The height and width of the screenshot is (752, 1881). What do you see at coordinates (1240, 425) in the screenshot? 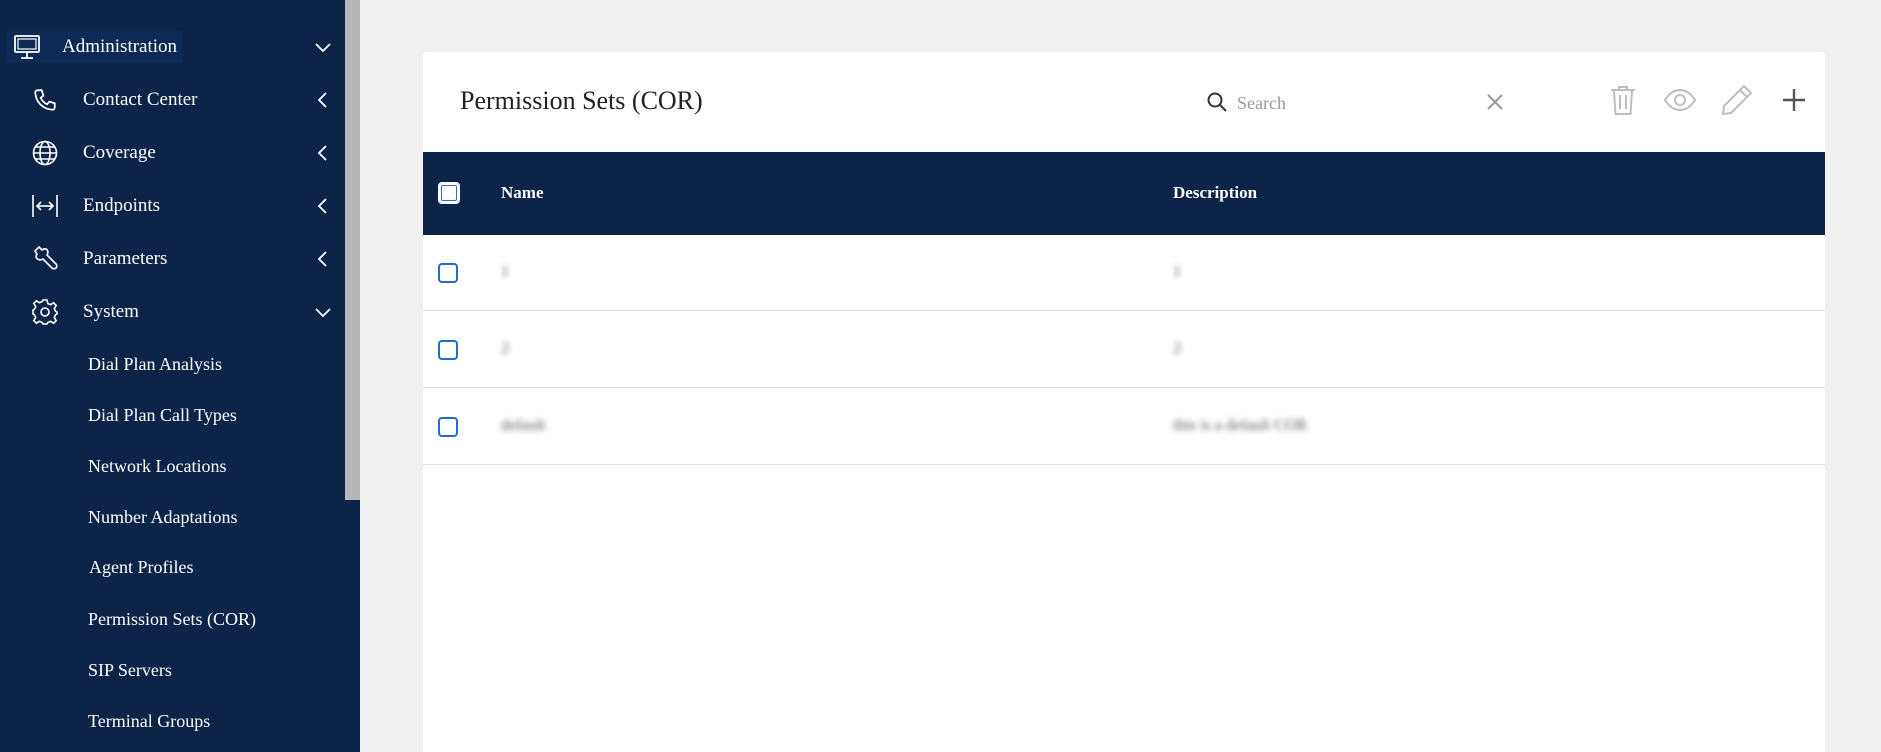
I see `cell-description: this is a default COR` at bounding box center [1240, 425].